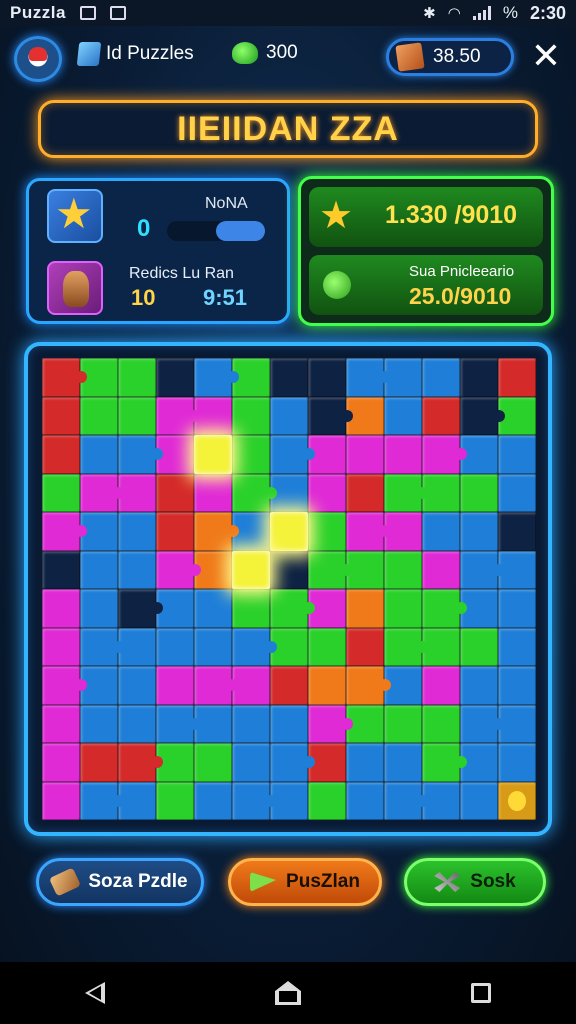 Image resolution: width=576 pixels, height=1024 pixels. Describe the element at coordinates (135, 54) in the screenshot. I see `puzzles-counter: Id Puzzles` at that location.